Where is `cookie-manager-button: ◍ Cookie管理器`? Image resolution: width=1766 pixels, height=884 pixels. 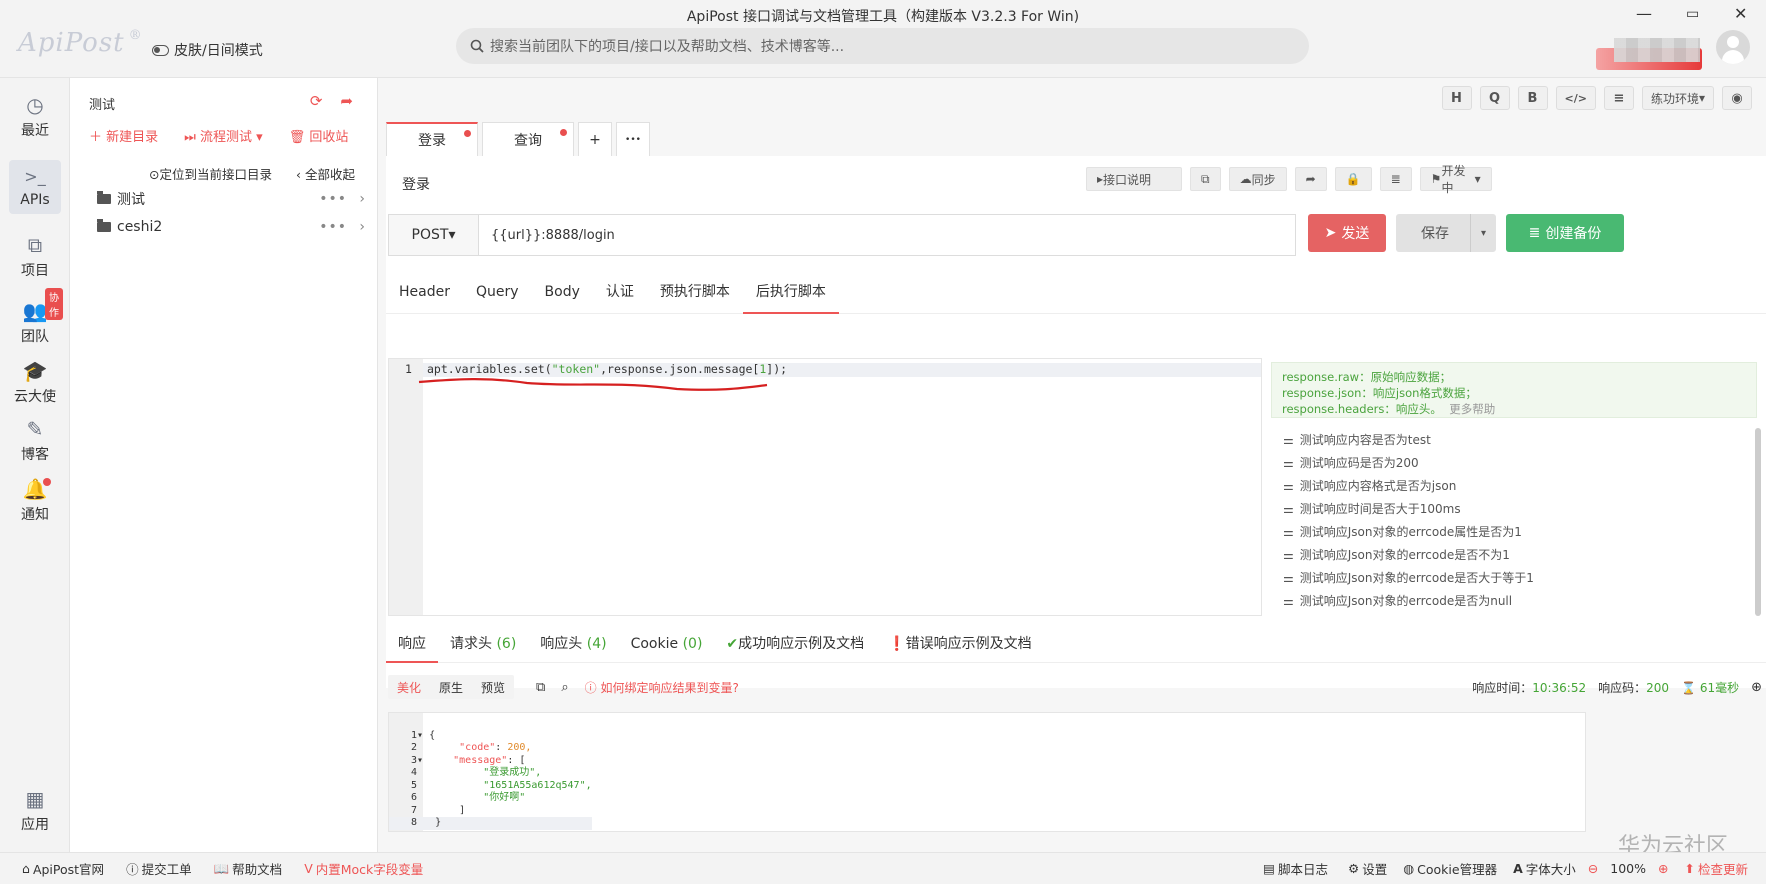 cookie-manager-button: ◍ Cookie管理器 is located at coordinates (1450, 868).